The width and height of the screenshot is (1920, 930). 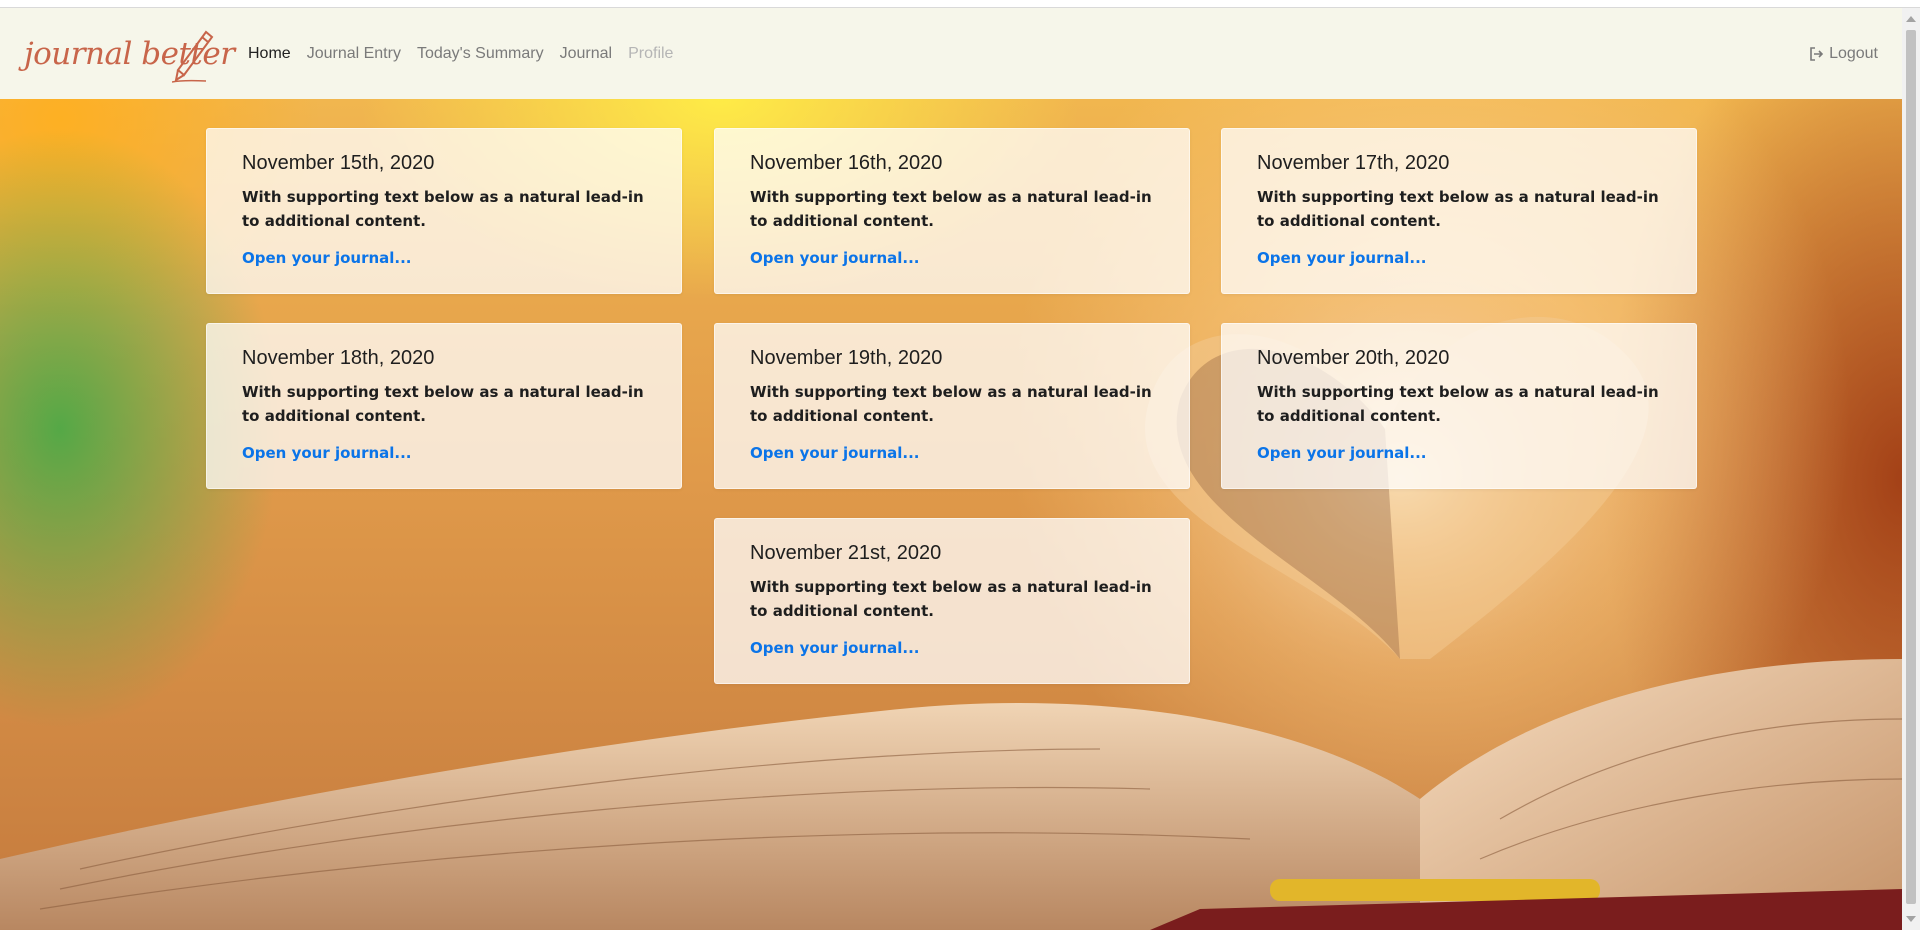 What do you see at coordinates (1353, 358) in the screenshot?
I see `card-date: November 20th, 2020` at bounding box center [1353, 358].